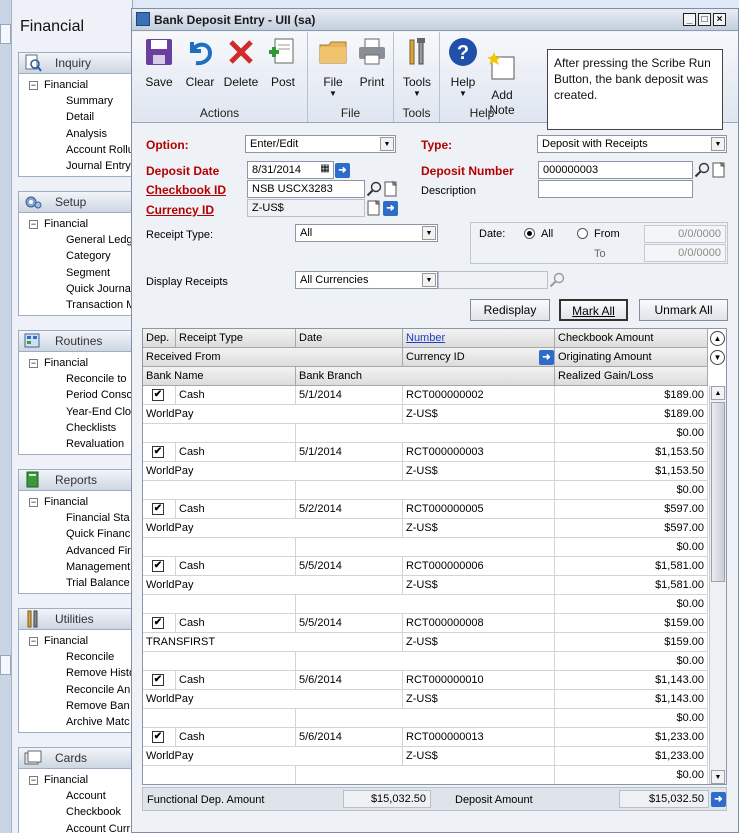 The image size is (739, 833). What do you see at coordinates (593, 310) in the screenshot?
I see `mark-all-button: Mark All` at bounding box center [593, 310].